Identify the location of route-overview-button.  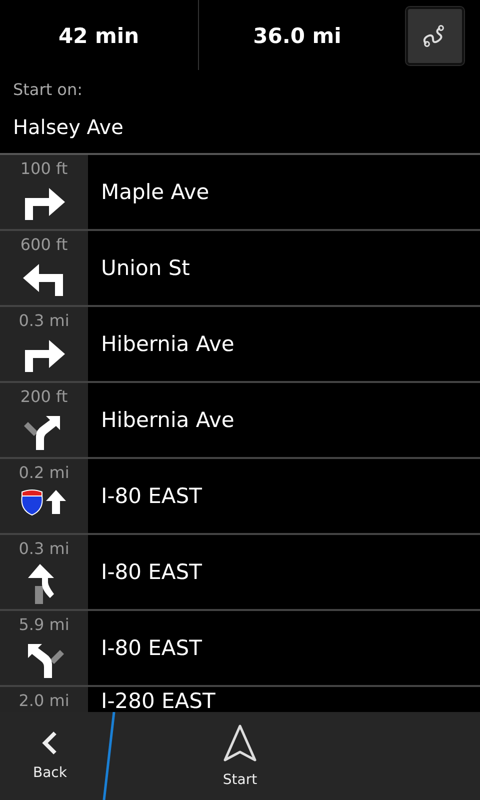
(435, 36).